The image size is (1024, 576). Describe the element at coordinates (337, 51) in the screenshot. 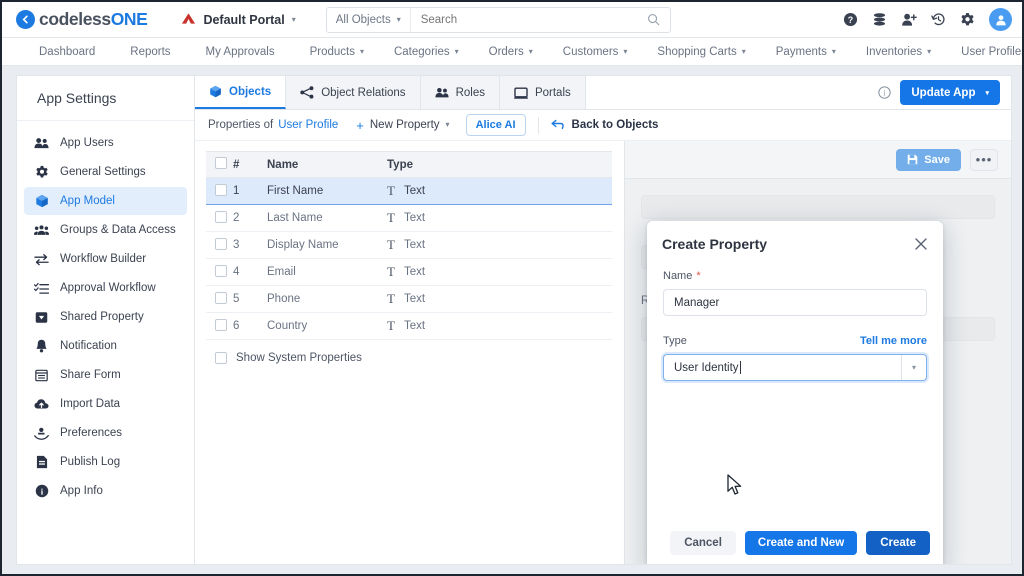

I see `nav-item-products: Products ▾` at that location.